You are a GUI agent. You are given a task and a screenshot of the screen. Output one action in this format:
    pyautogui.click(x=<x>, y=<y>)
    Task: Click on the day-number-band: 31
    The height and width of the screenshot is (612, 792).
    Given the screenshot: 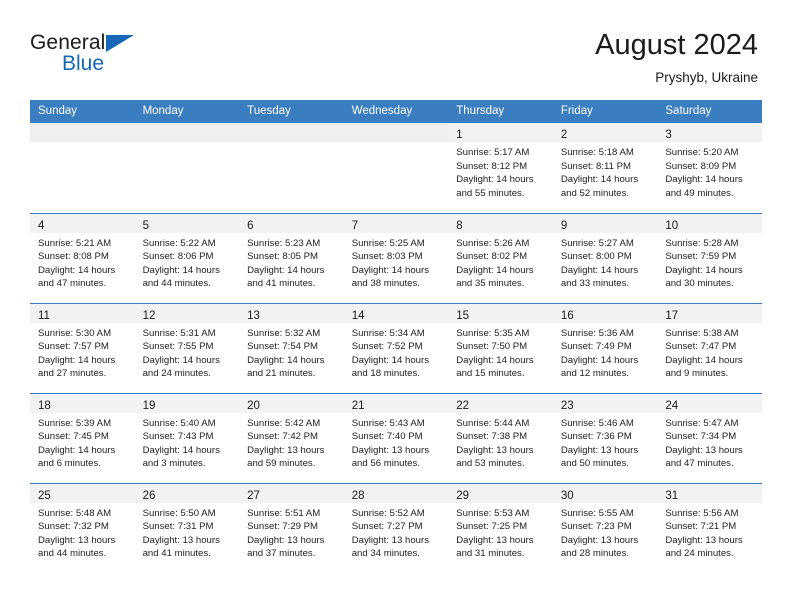 What is the action you would take?
    pyautogui.click(x=709, y=493)
    